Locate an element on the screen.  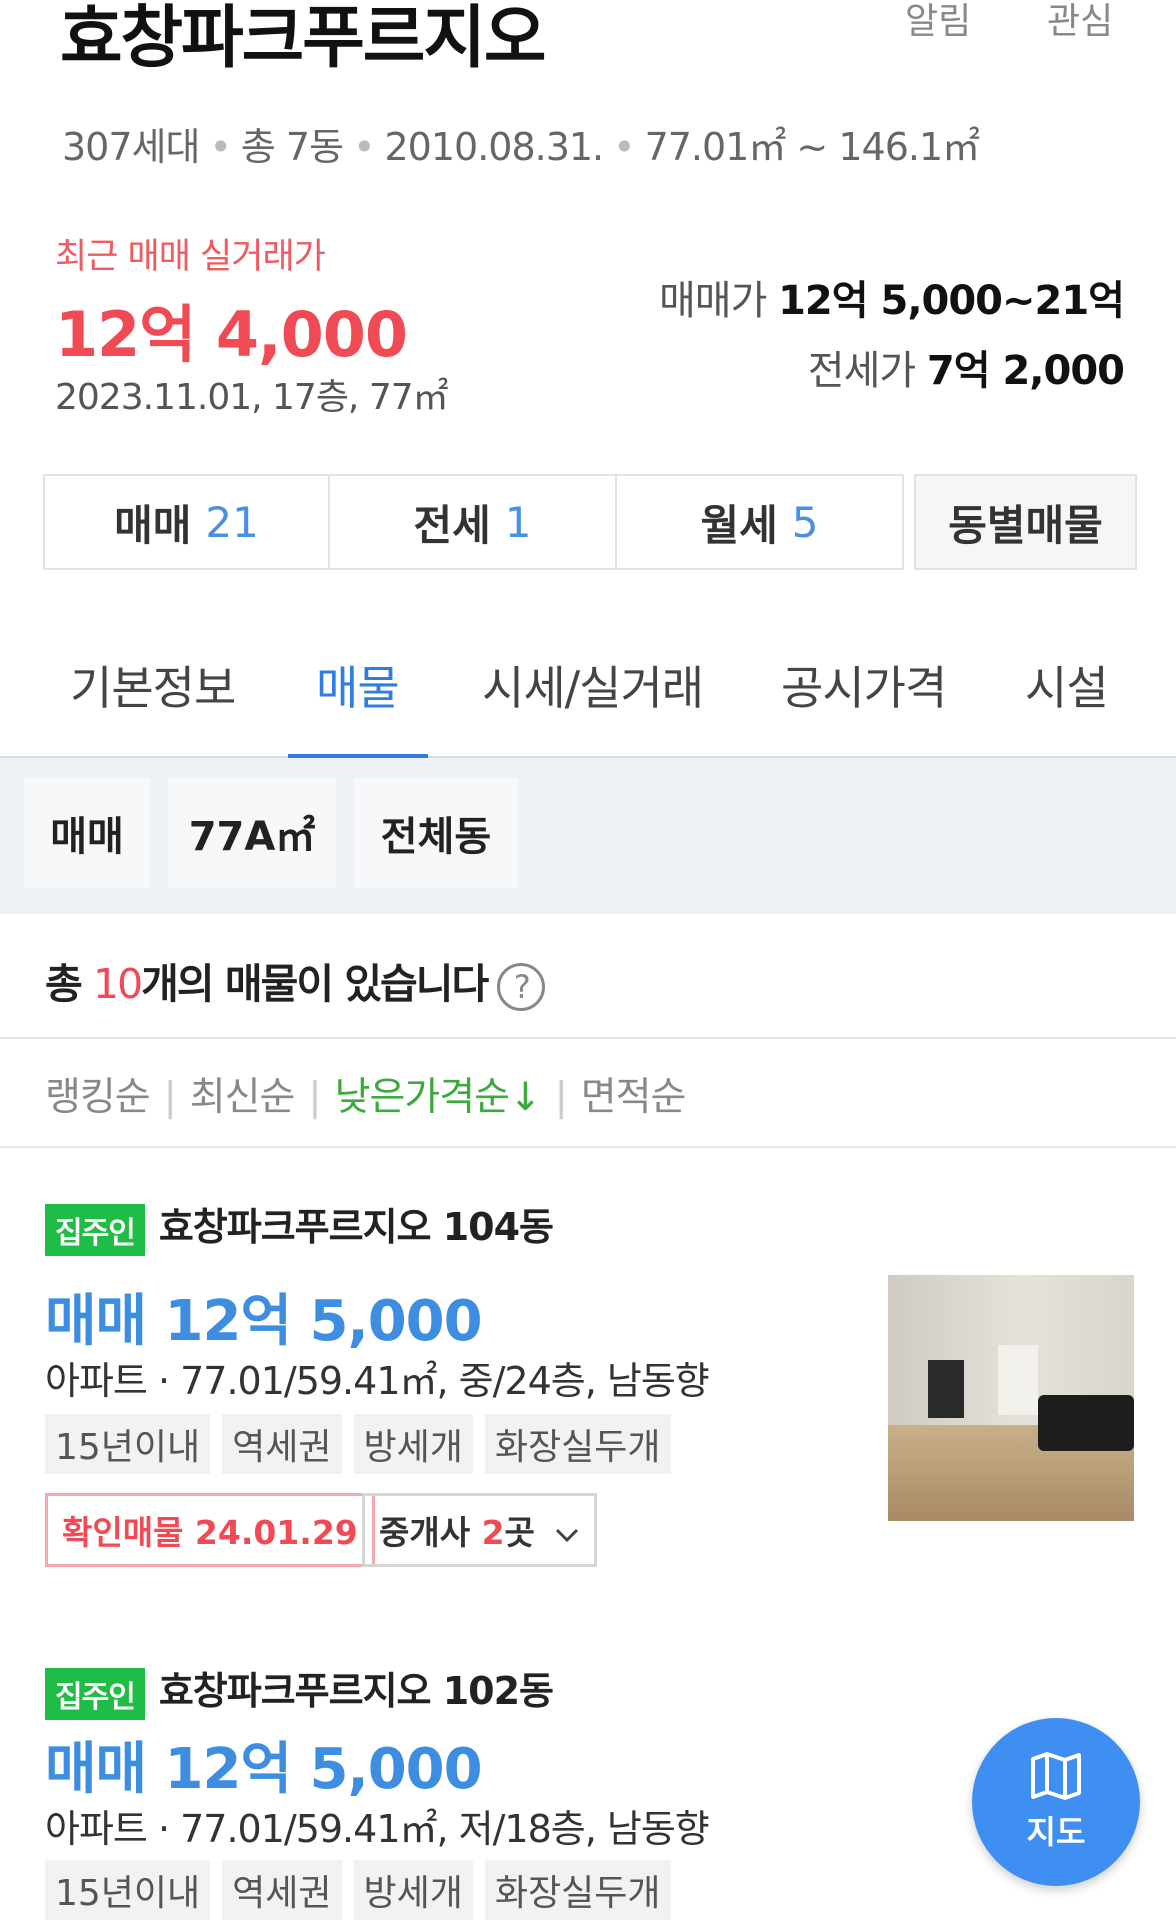
complex-meta: 307세대 • 총 7동 • 2010.08.31. • 77.01㎡ ~ 146.1㎡ is located at coordinates (521, 147).